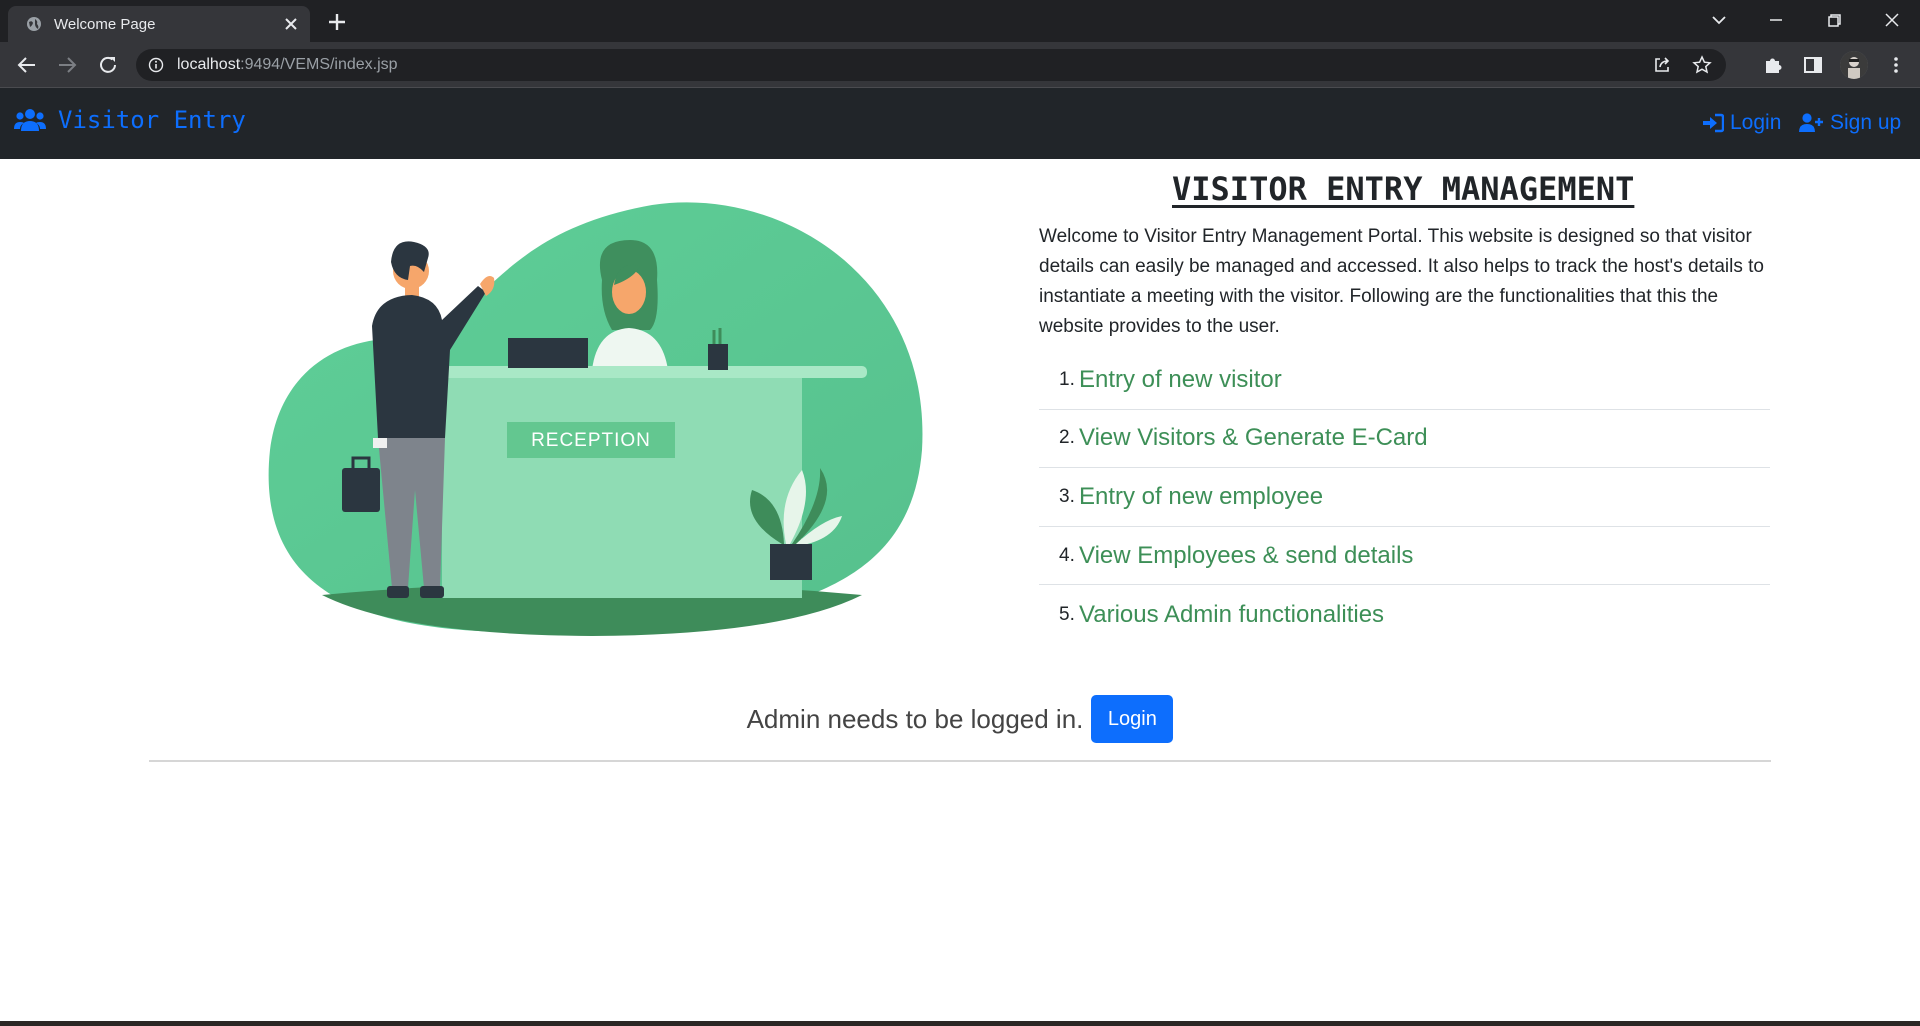  What do you see at coordinates (1180, 380) in the screenshot?
I see `func-link-new-visitor: Entry of new visitor` at bounding box center [1180, 380].